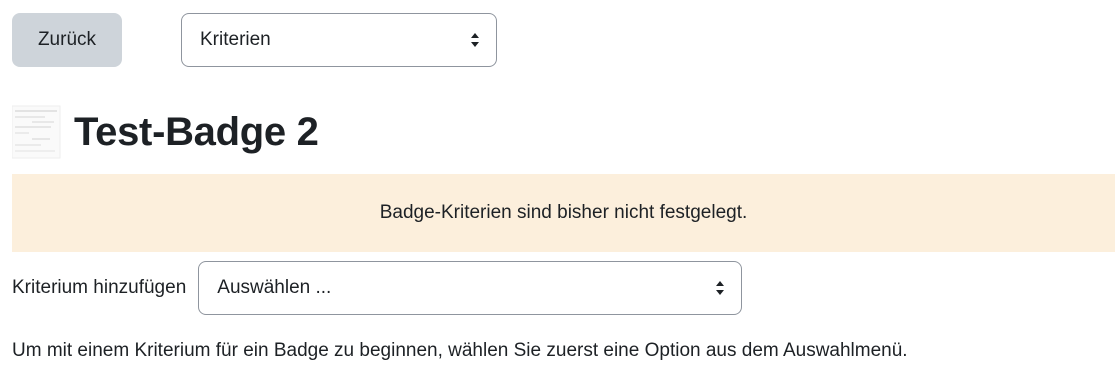 The height and width of the screenshot is (379, 1115). What do you see at coordinates (339, 40) in the screenshot?
I see `section-select: Kriterien` at bounding box center [339, 40].